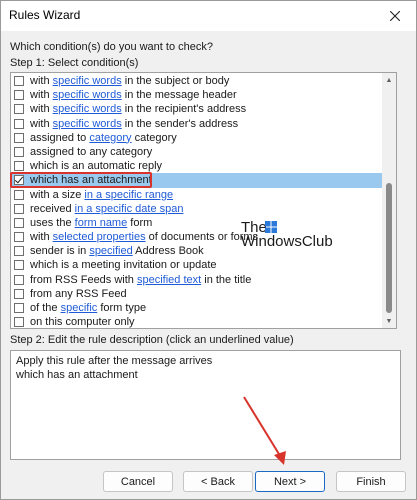  Describe the element at coordinates (287, 241) in the screenshot. I see `watermark-line2: WindowsClub` at that location.